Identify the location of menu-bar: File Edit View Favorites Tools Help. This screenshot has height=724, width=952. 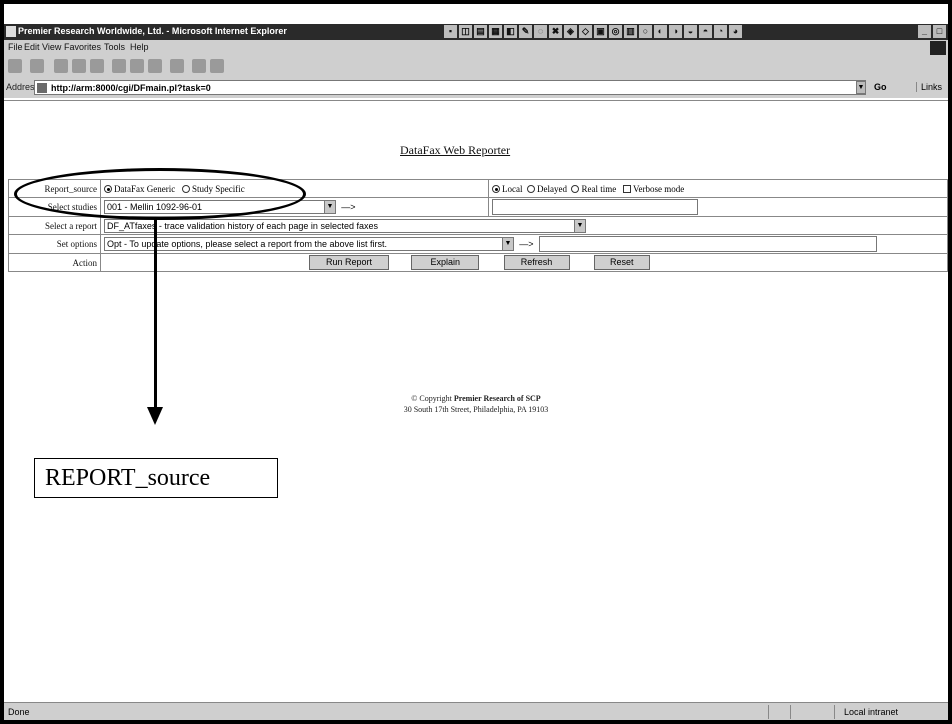
(476, 48).